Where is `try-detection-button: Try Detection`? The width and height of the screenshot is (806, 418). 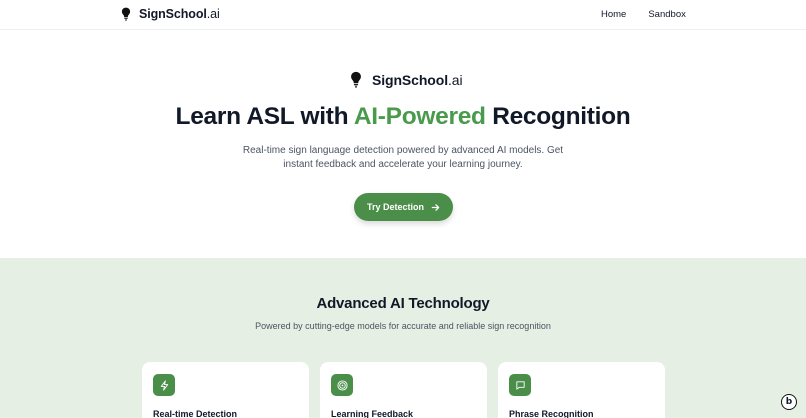
try-detection-button: Try Detection is located at coordinates (403, 207).